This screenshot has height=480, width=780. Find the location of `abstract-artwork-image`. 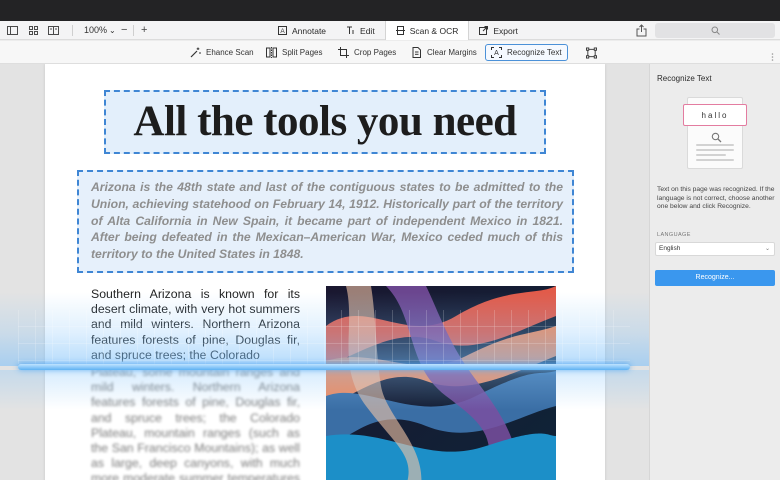

abstract-artwork-image is located at coordinates (441, 383).